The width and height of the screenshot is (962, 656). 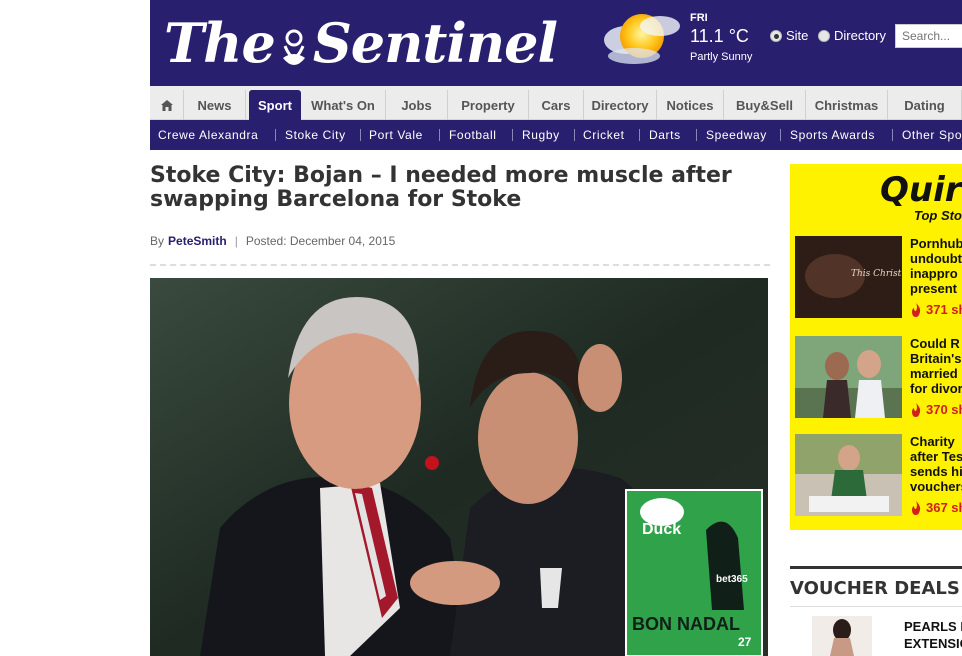 I want to click on story-shares: 370 sh, so click(x=936, y=409).